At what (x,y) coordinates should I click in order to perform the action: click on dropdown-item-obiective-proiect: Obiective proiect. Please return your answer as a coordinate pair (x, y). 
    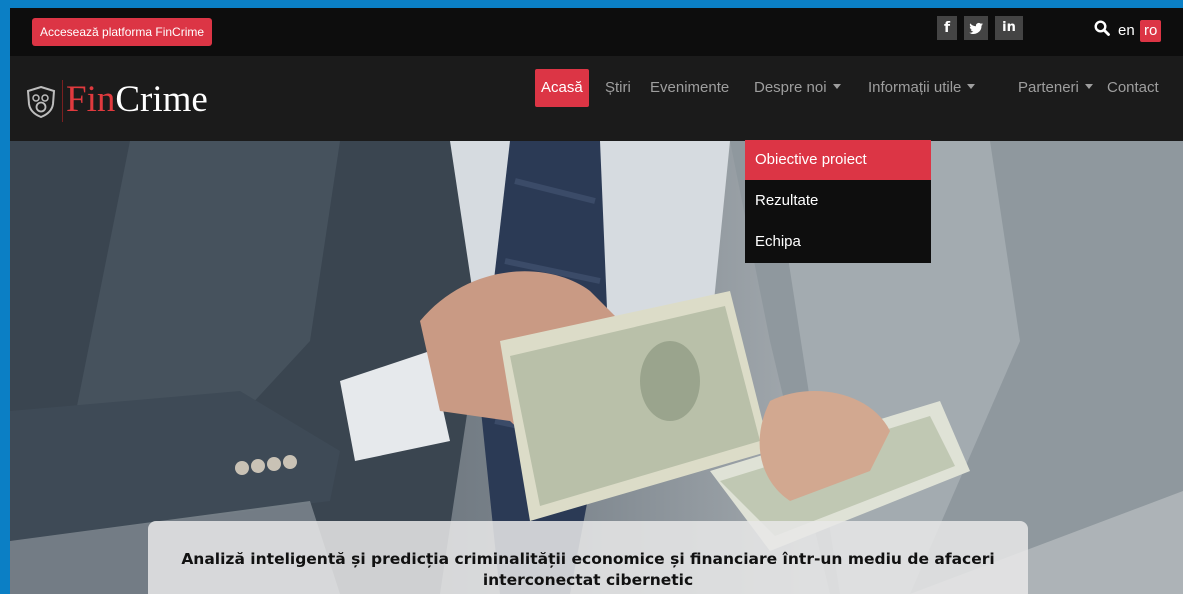
    Looking at the image, I should click on (838, 160).